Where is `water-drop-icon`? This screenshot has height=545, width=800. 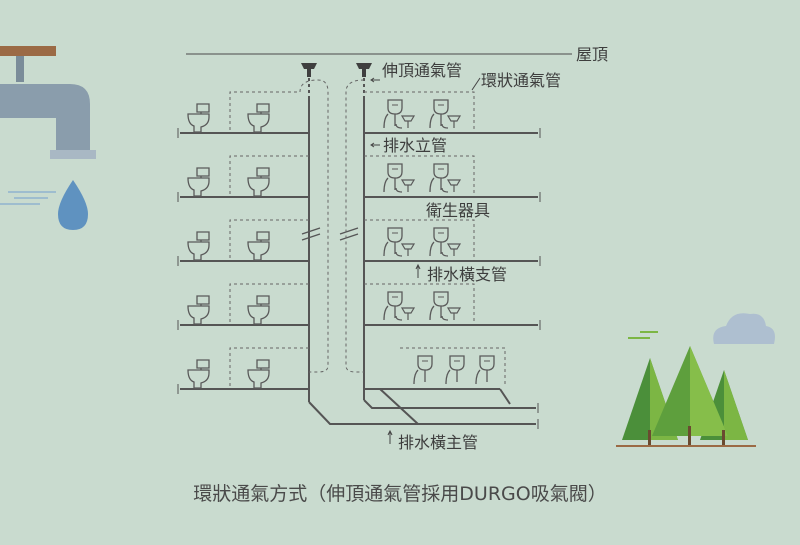 water-drop-icon is located at coordinates (44, 205).